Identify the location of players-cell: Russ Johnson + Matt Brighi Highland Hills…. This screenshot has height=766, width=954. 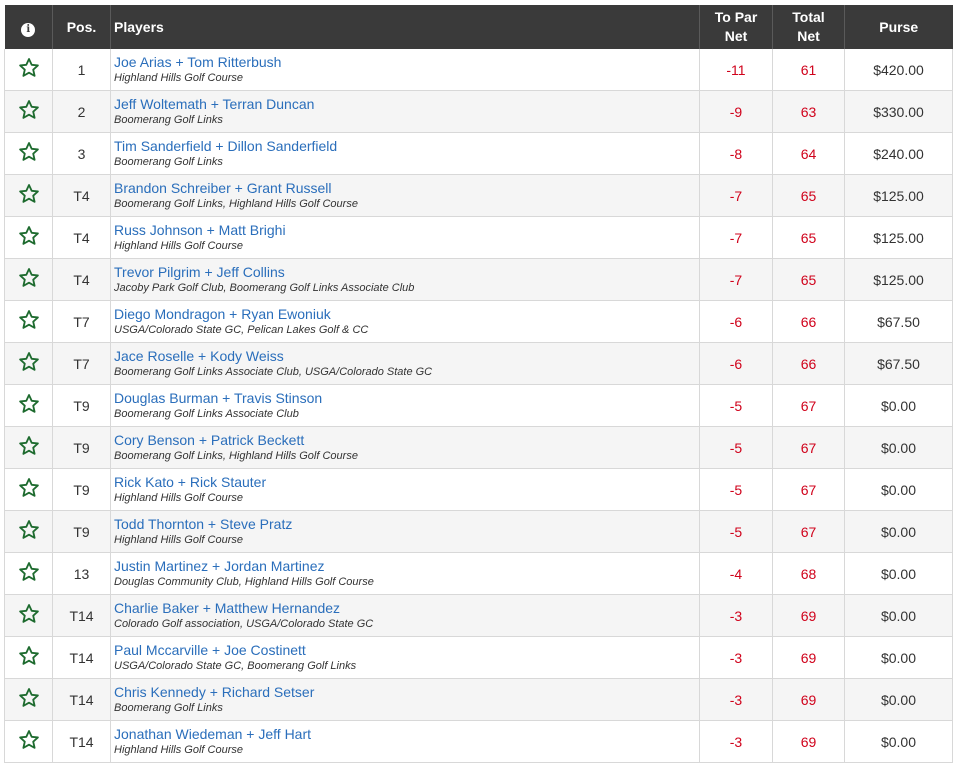
(405, 237).